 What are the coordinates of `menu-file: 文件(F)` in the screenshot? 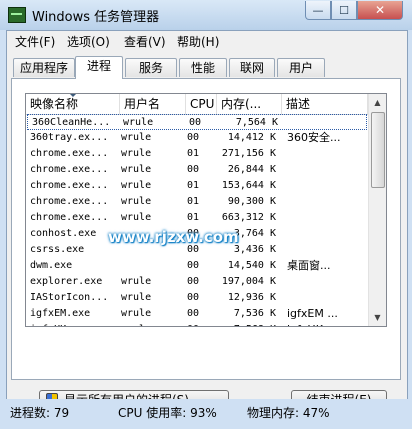 It's located at (35, 41).